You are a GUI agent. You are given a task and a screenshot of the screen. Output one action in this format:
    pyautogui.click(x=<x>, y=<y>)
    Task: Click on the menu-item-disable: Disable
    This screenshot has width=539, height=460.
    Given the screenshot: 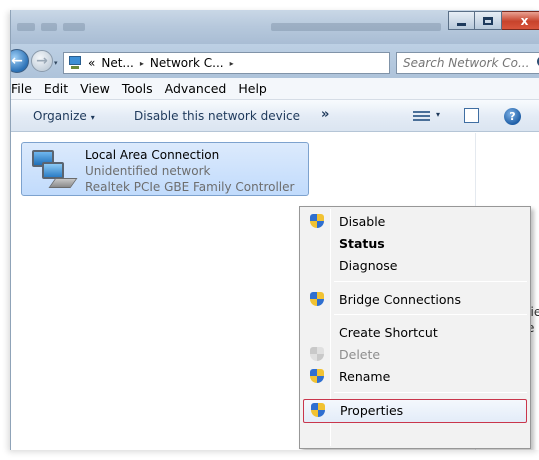 What is the action you would take?
    pyautogui.click(x=415, y=222)
    